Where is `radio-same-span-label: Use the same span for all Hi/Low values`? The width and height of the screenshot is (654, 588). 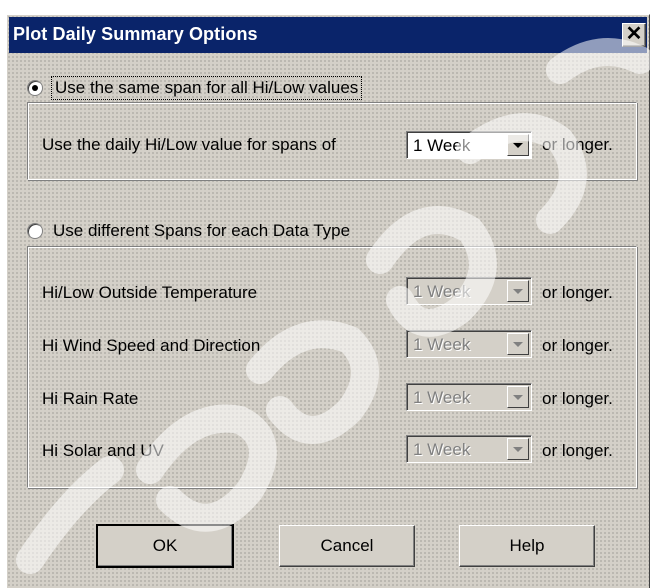
radio-same-span-label: Use the same span for all Hi/Low values is located at coordinates (206, 88).